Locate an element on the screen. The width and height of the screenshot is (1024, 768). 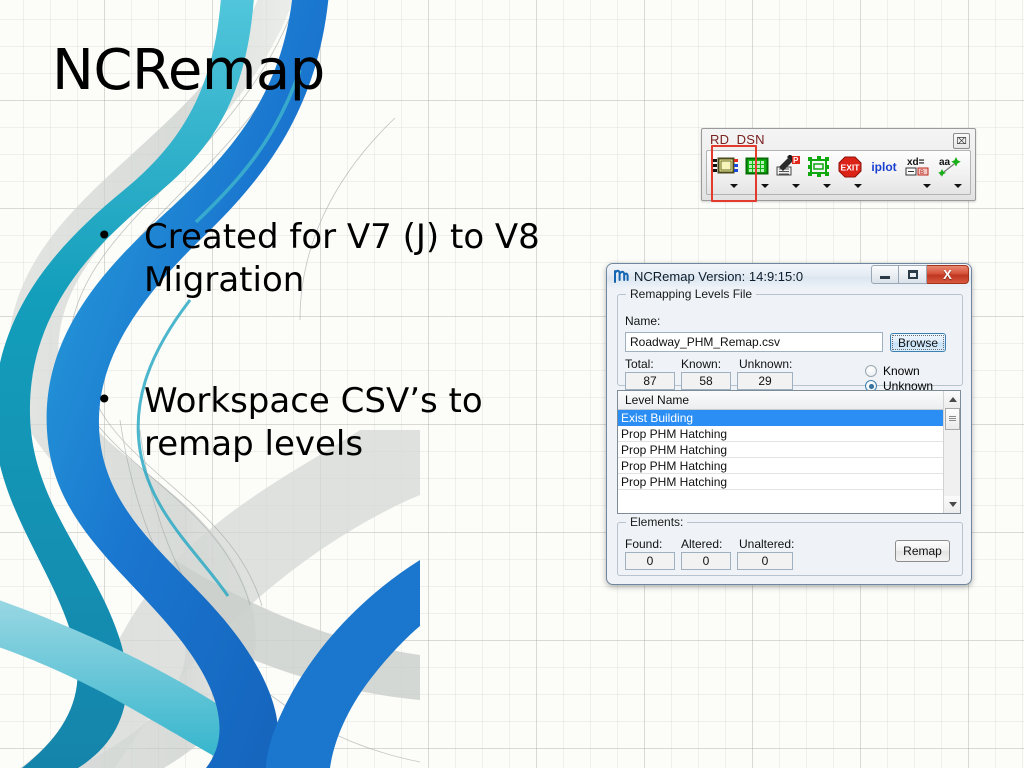
unaltered-value: 0 is located at coordinates (765, 561).